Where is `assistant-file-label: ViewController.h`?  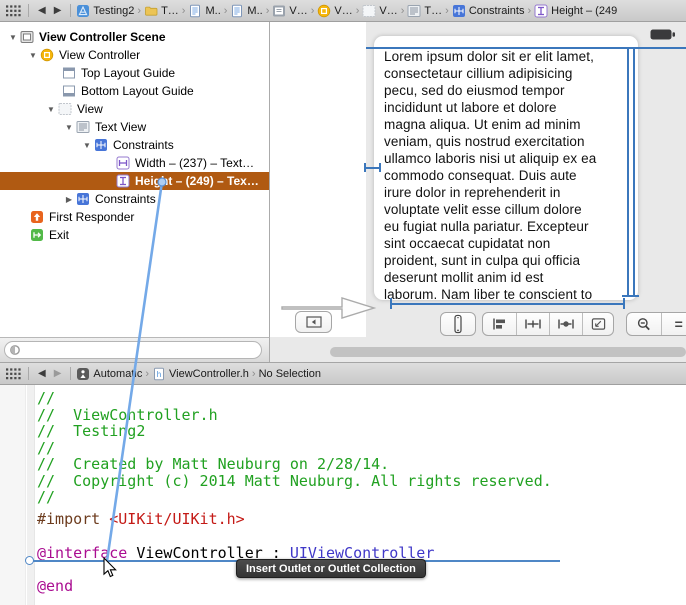 assistant-file-label: ViewController.h is located at coordinates (209, 373).